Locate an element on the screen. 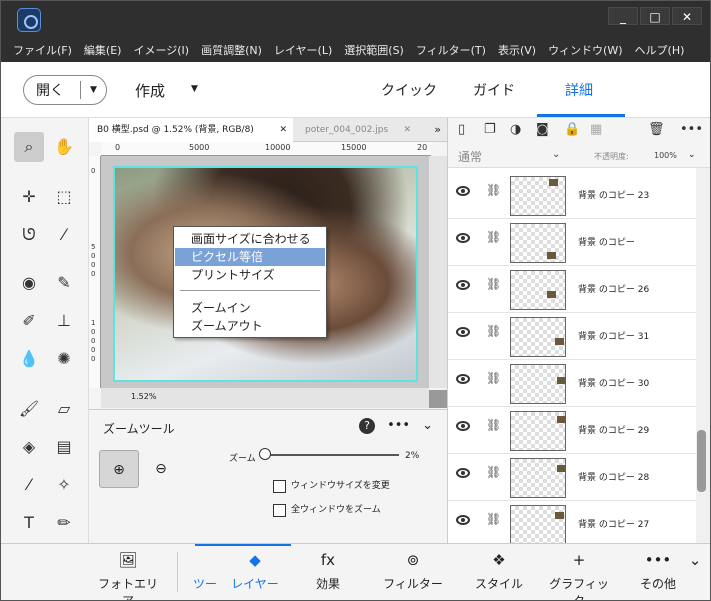 The image size is (711, 601). layer-name: 背景 のコピー 30 is located at coordinates (613, 382).